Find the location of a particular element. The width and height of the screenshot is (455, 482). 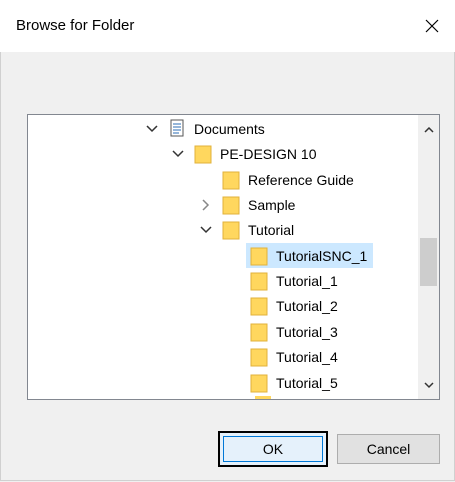

close-icon is located at coordinates (432, 26).